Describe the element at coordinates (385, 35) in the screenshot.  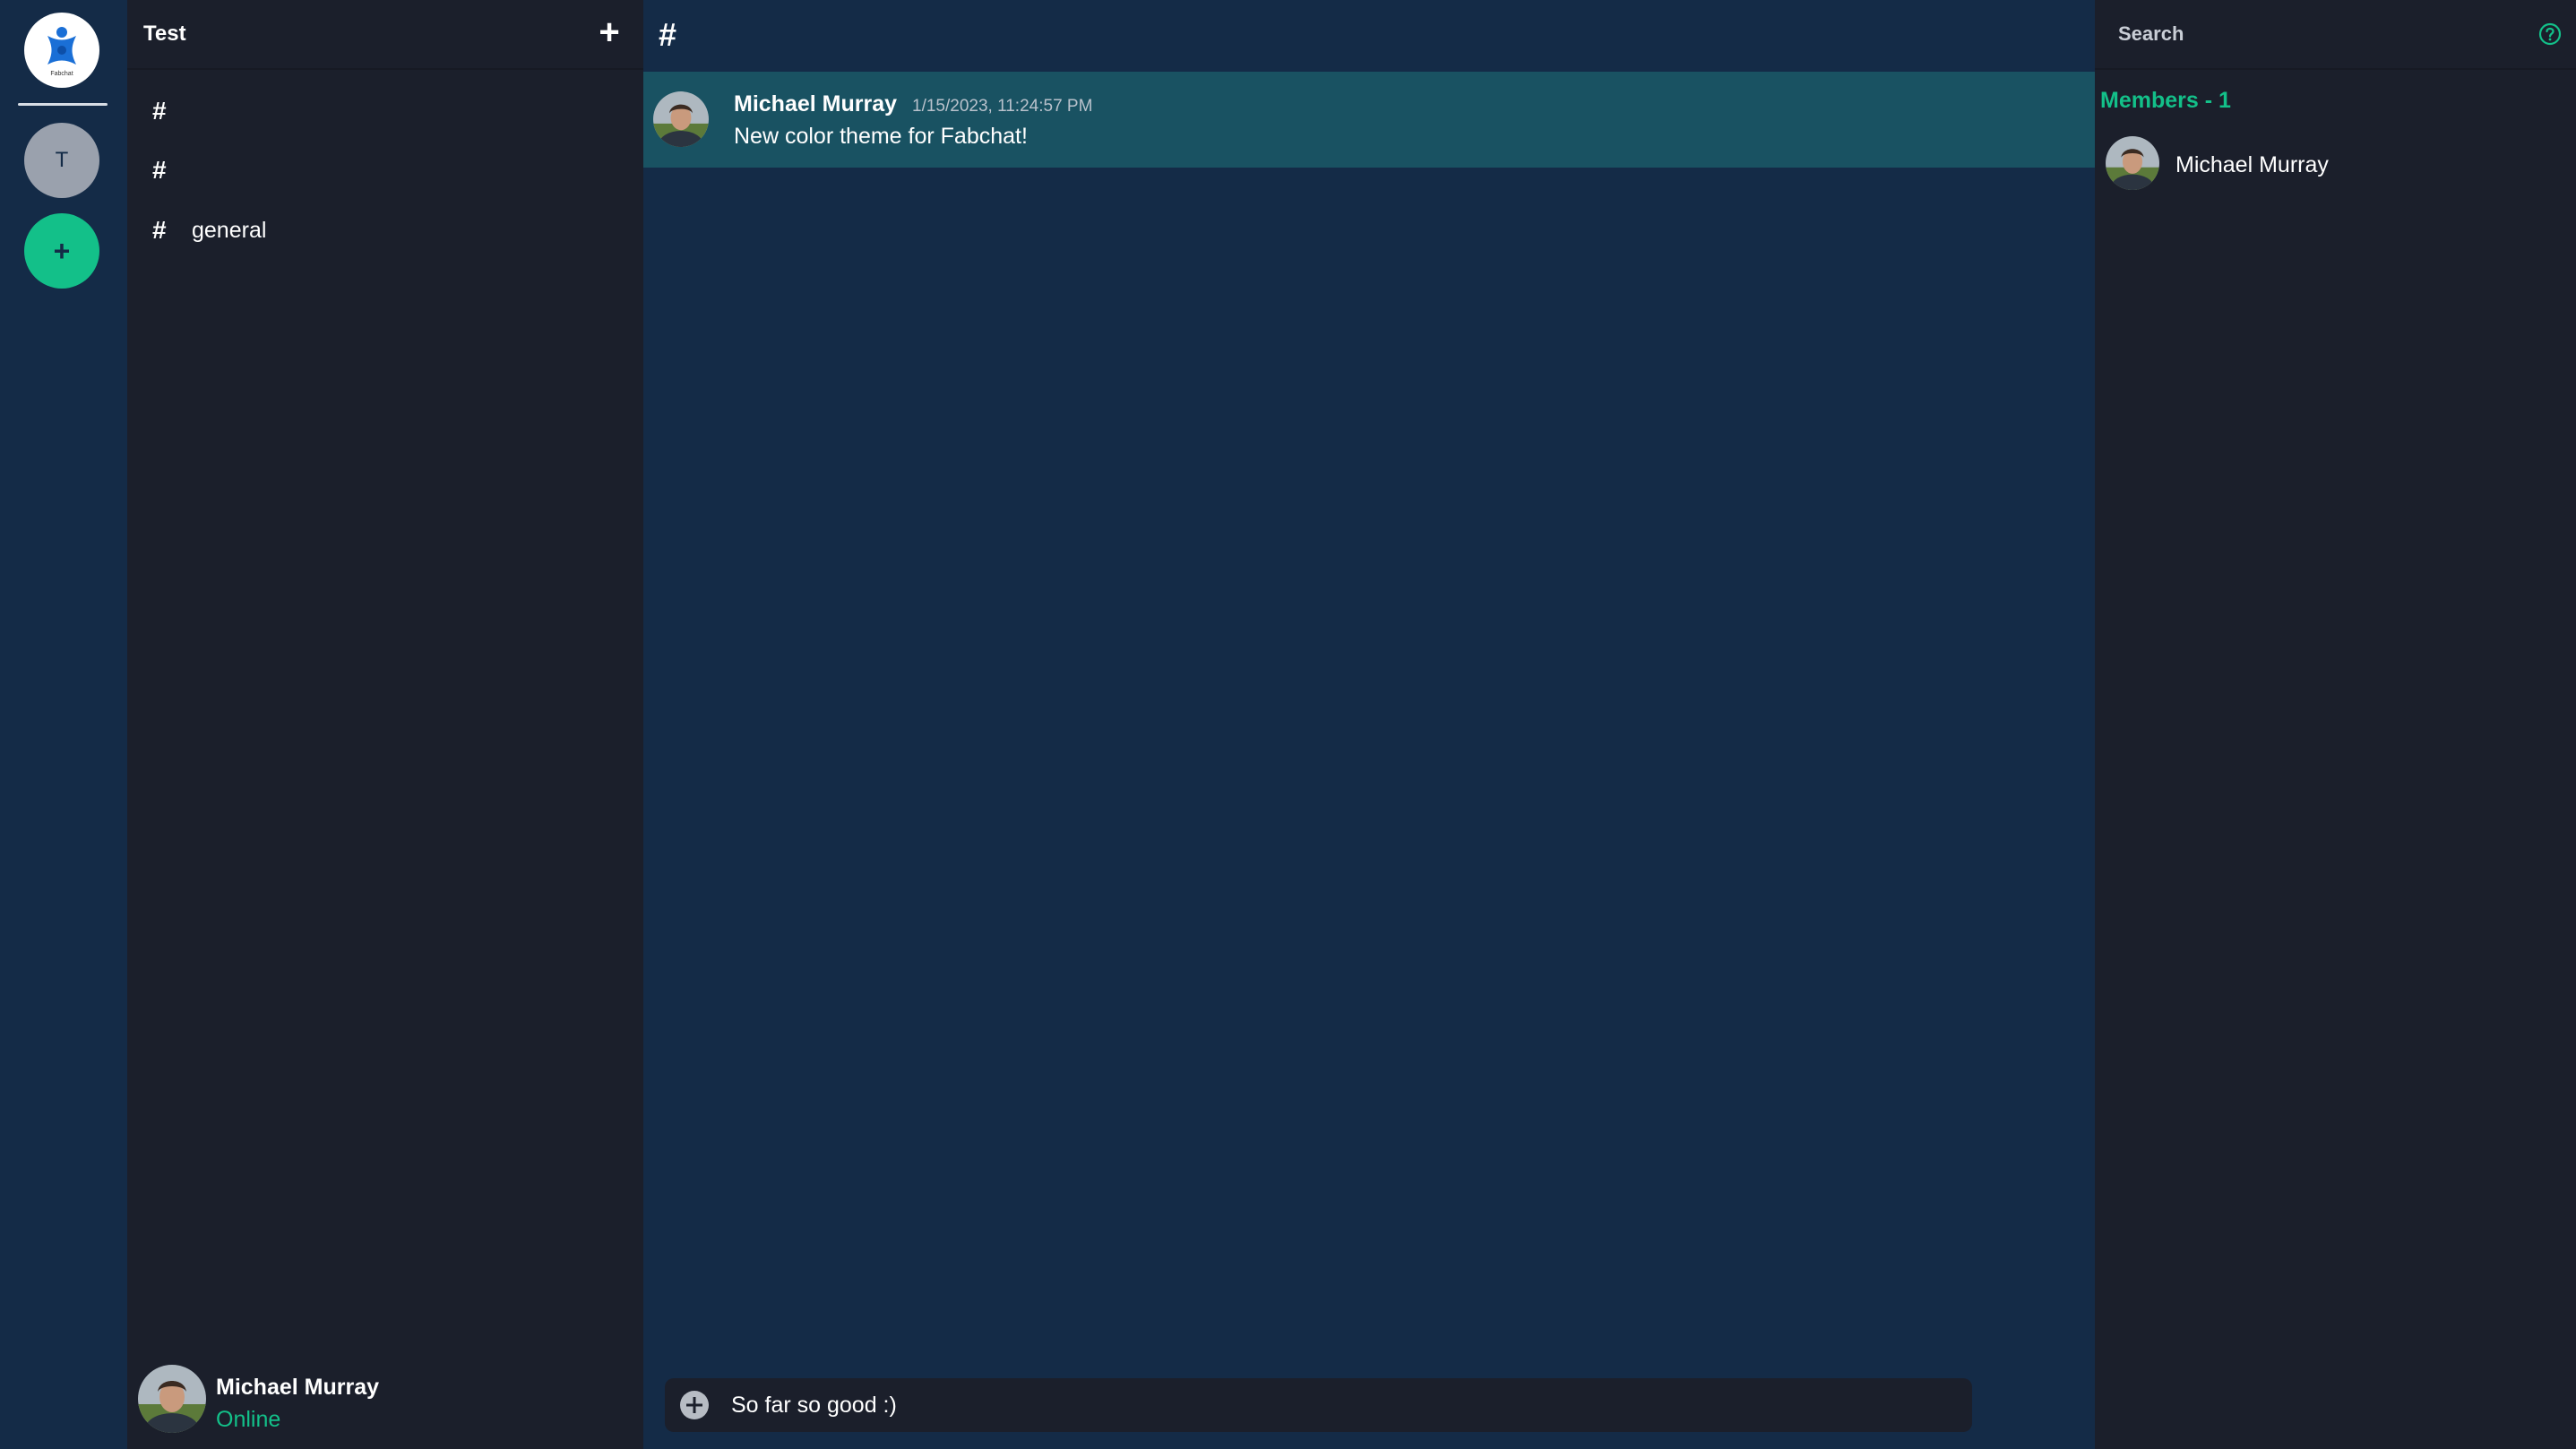
I see `server-header: Test +` at that location.